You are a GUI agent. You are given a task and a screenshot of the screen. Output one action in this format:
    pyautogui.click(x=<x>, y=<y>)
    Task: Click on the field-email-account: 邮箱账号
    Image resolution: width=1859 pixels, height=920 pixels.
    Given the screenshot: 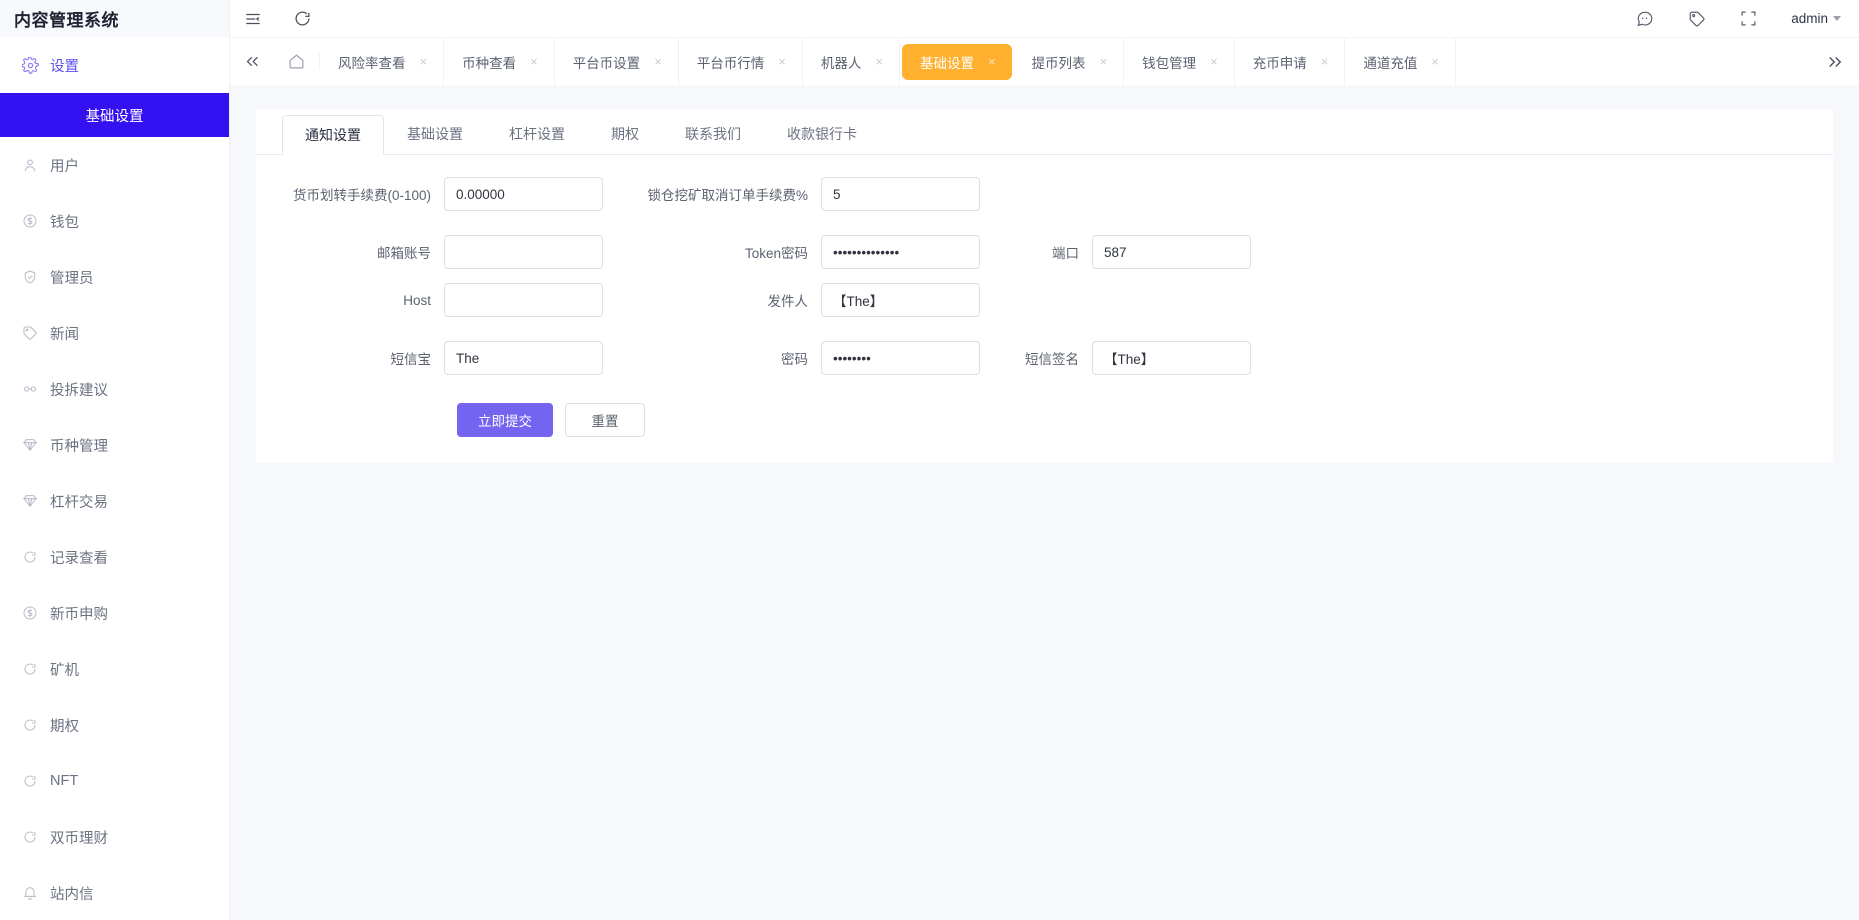 What is the action you would take?
    pyautogui.click(x=429, y=252)
    